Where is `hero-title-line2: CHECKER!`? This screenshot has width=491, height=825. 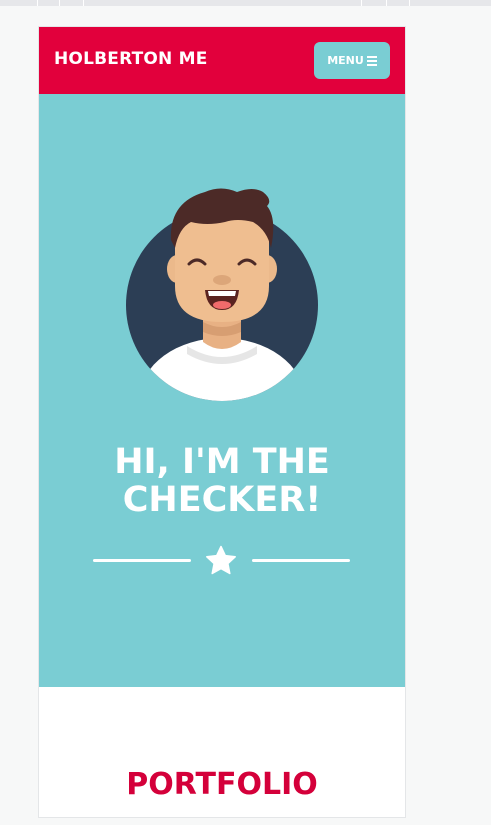
hero-title-line2: CHECKER! is located at coordinates (222, 500).